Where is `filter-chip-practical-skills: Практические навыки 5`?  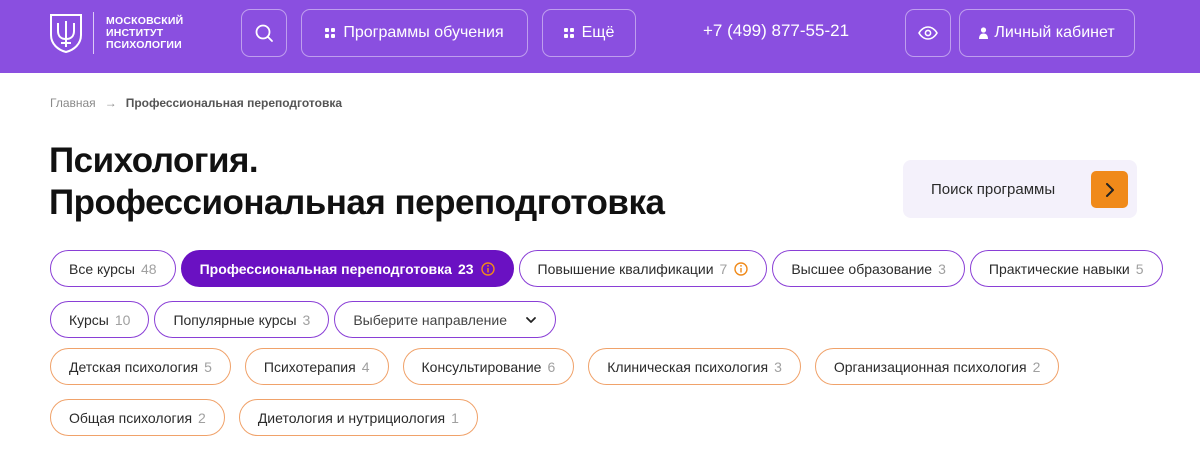
filter-chip-practical-skills: Практические навыки 5 is located at coordinates (1066, 268).